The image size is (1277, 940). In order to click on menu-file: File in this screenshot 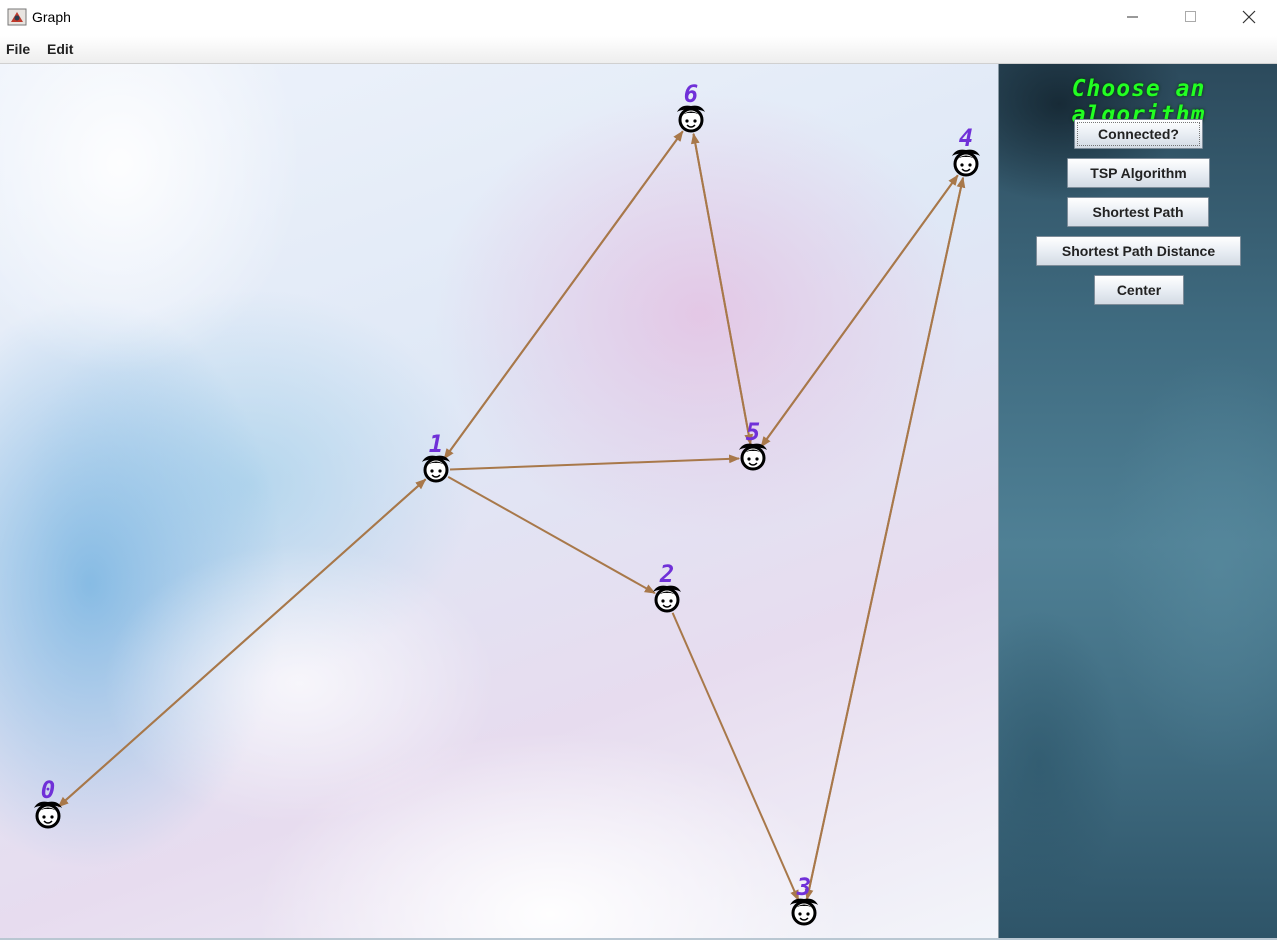, I will do `click(18, 49)`.